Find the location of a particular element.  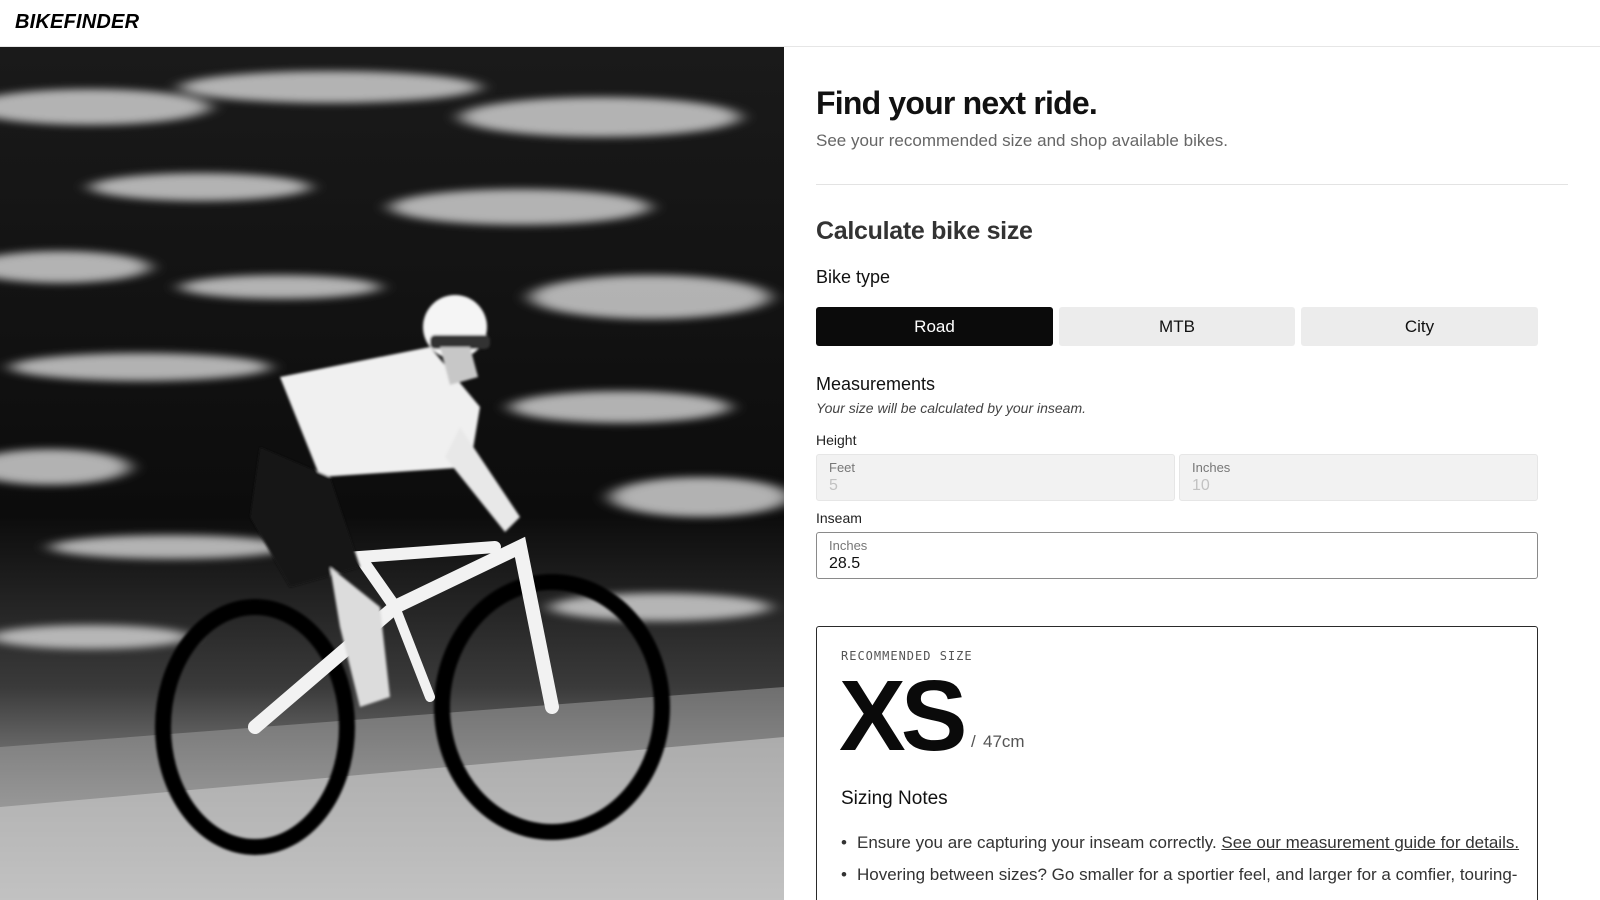

size-cm: 47cm is located at coordinates (1004, 741).